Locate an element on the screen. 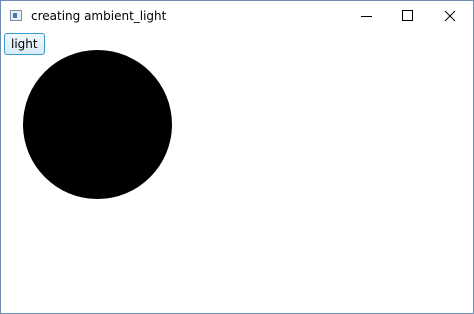 This screenshot has height=314, width=474. minimize-button is located at coordinates (366, 16).